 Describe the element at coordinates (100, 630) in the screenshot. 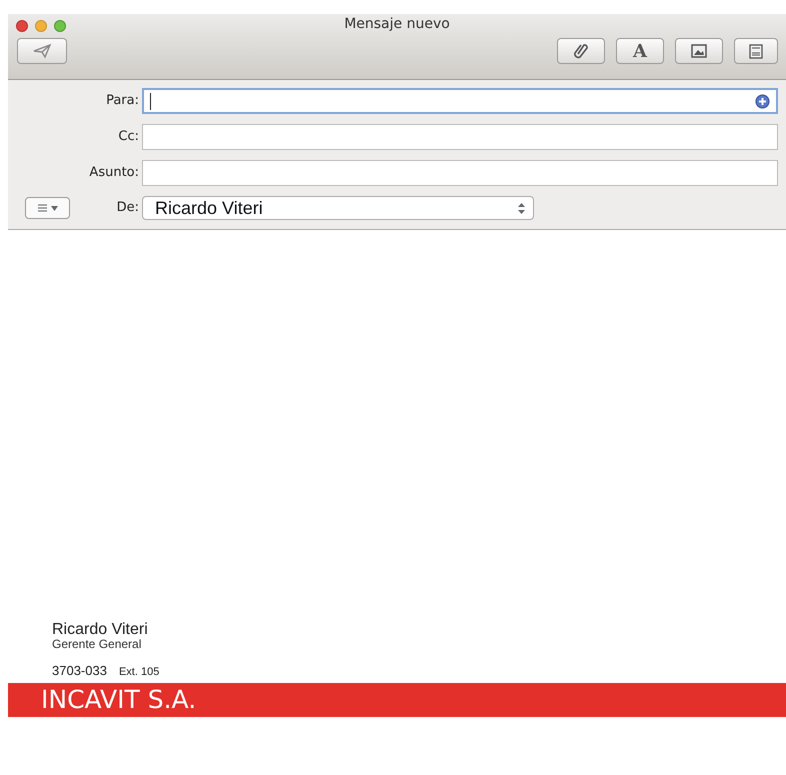

I see `signature-name: Ricardo Viteri` at that location.